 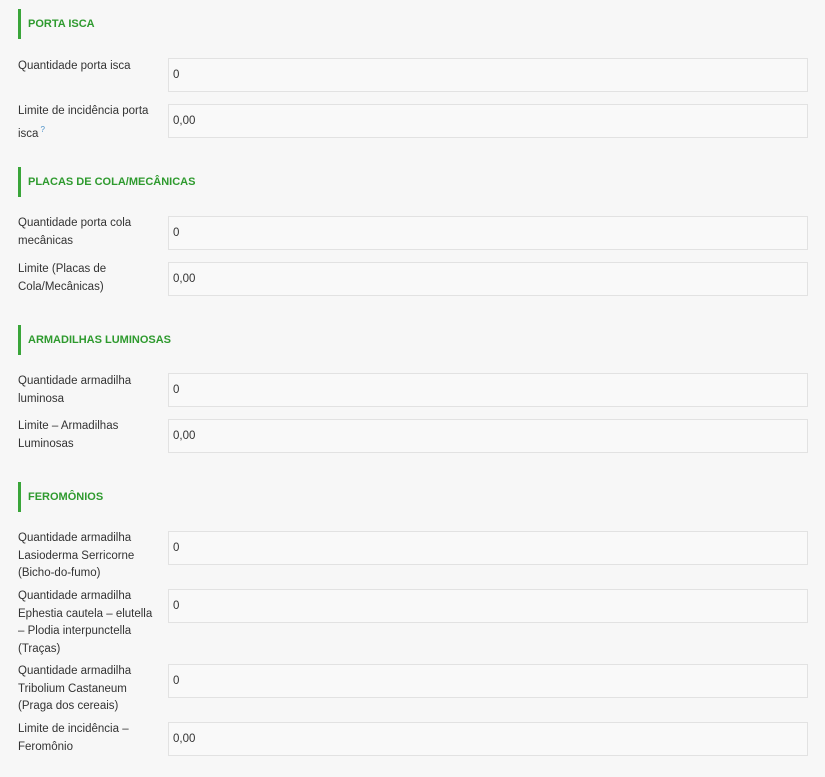 I want to click on section-title: ARMADILHAS LUMINOSAS, so click(x=99, y=340).